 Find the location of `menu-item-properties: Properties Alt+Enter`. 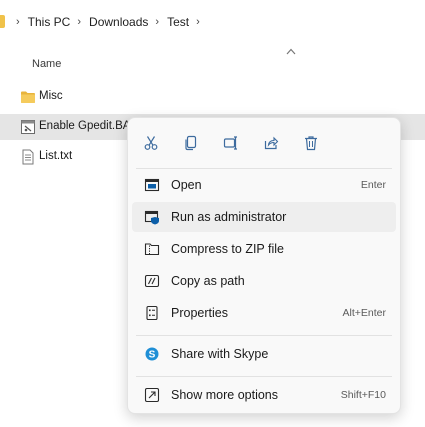

menu-item-properties: Properties Alt+Enter is located at coordinates (264, 313).